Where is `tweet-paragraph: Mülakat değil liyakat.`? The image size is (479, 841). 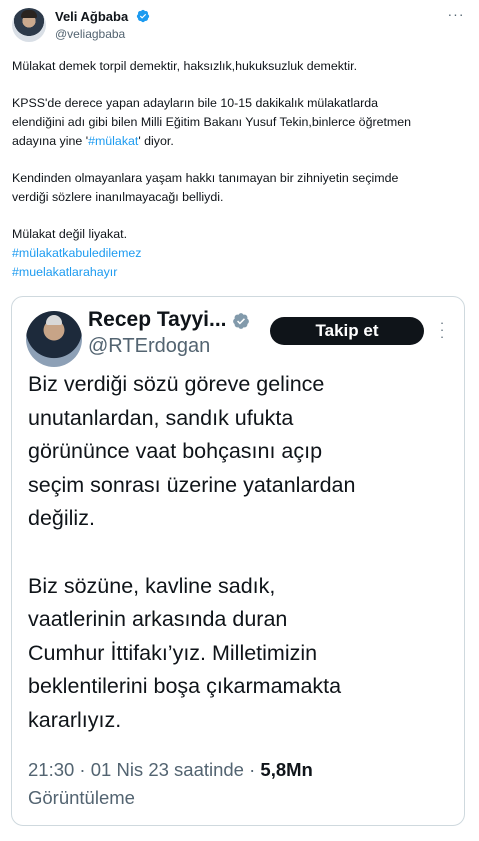 tweet-paragraph: Mülakat değil liyakat. is located at coordinates (70, 234).